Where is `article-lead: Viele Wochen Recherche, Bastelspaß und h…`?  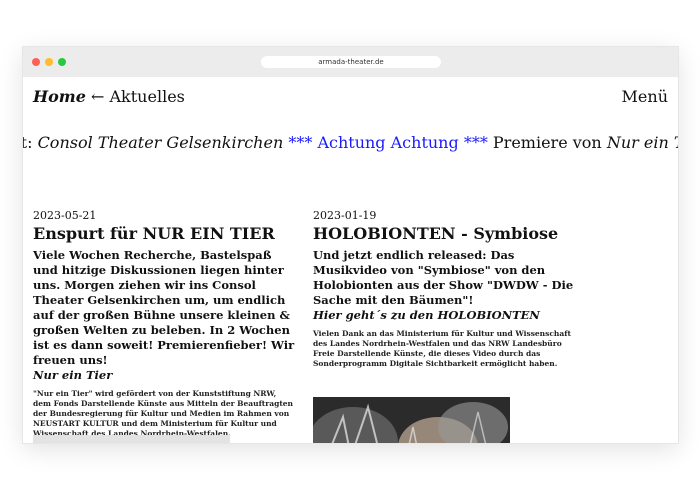
article-lead: Viele Wochen Recherche, Bastelspaß und h… is located at coordinates (164, 315).